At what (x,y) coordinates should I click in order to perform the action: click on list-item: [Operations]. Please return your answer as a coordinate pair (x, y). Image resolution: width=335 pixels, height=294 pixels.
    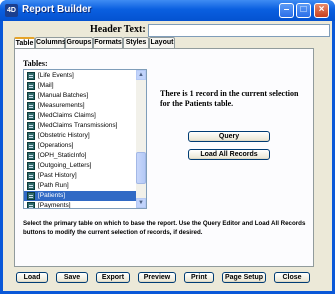
    Looking at the image, I should click on (81, 146).